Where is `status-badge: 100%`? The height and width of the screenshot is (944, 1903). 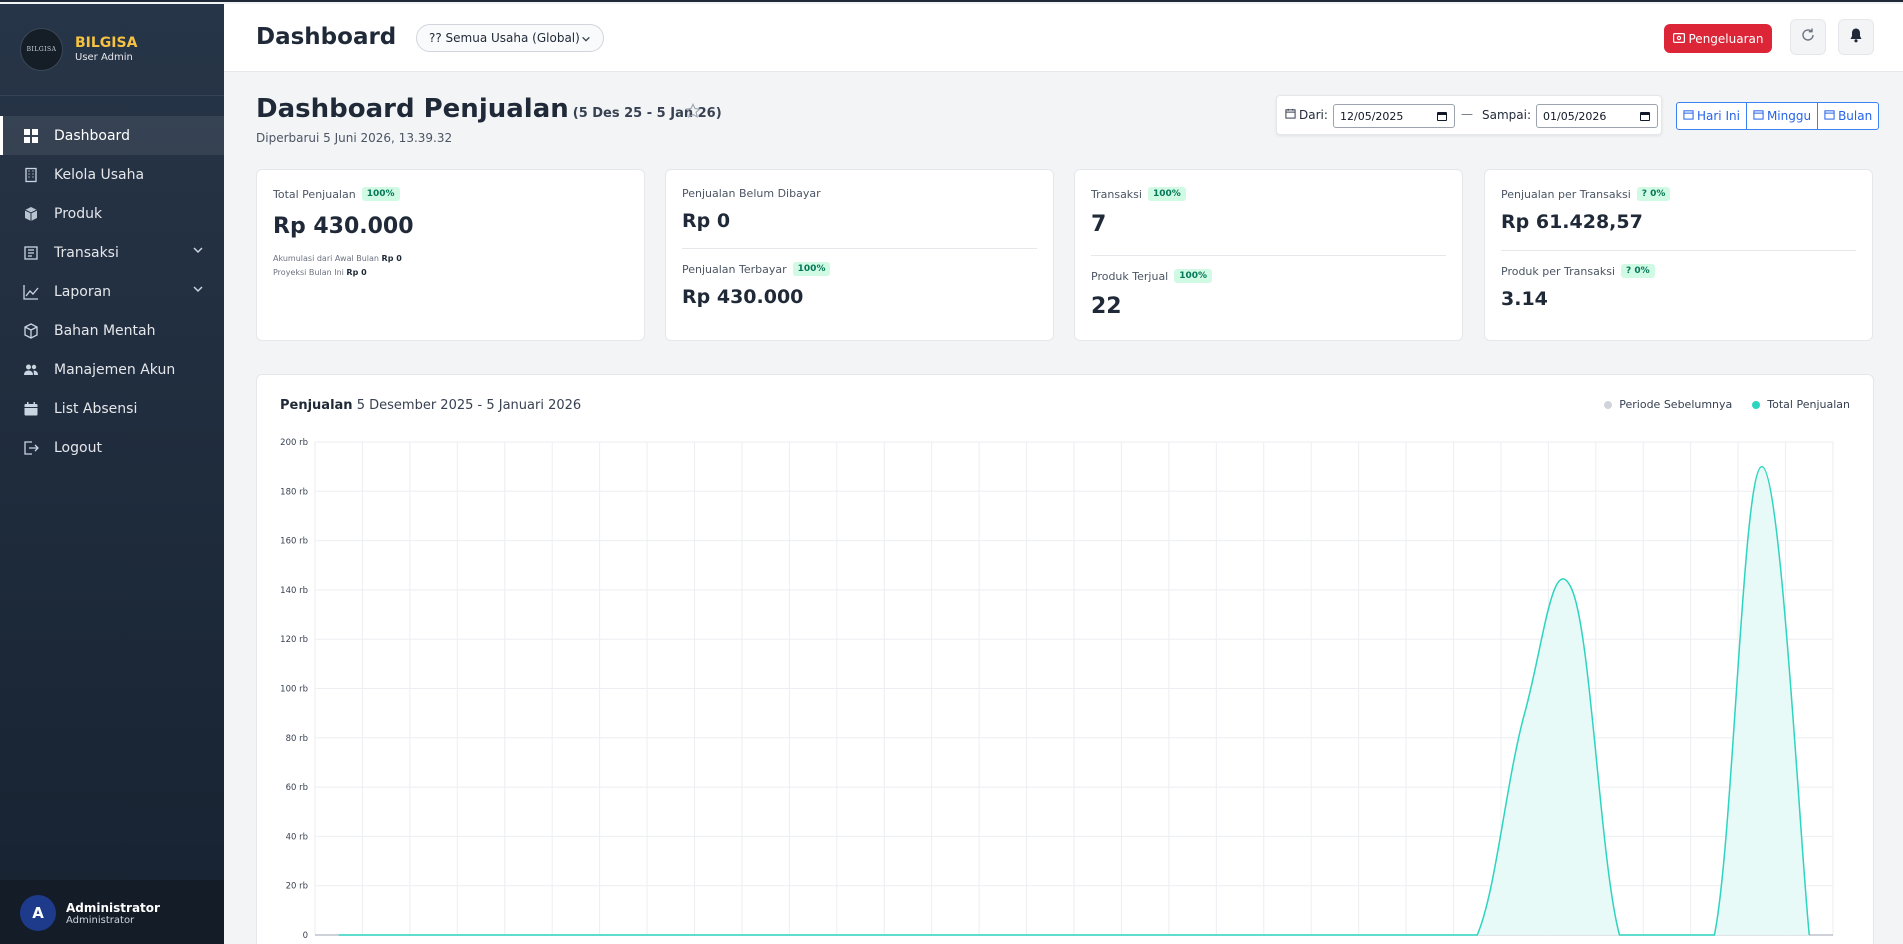
status-badge: 100% is located at coordinates (811, 269).